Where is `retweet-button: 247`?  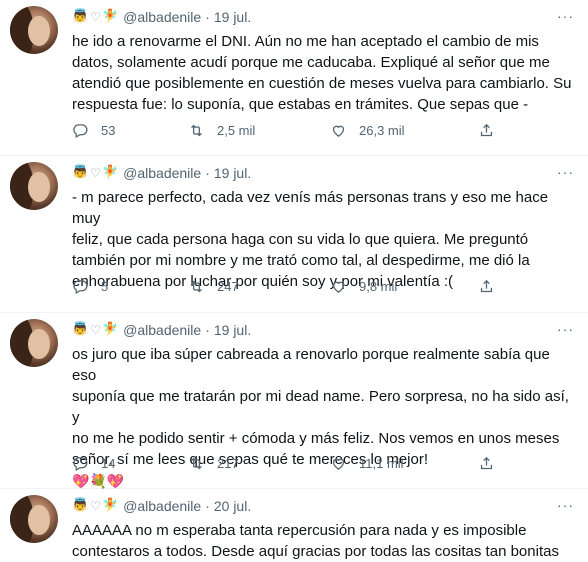 retweet-button: 247 is located at coordinates (213, 286).